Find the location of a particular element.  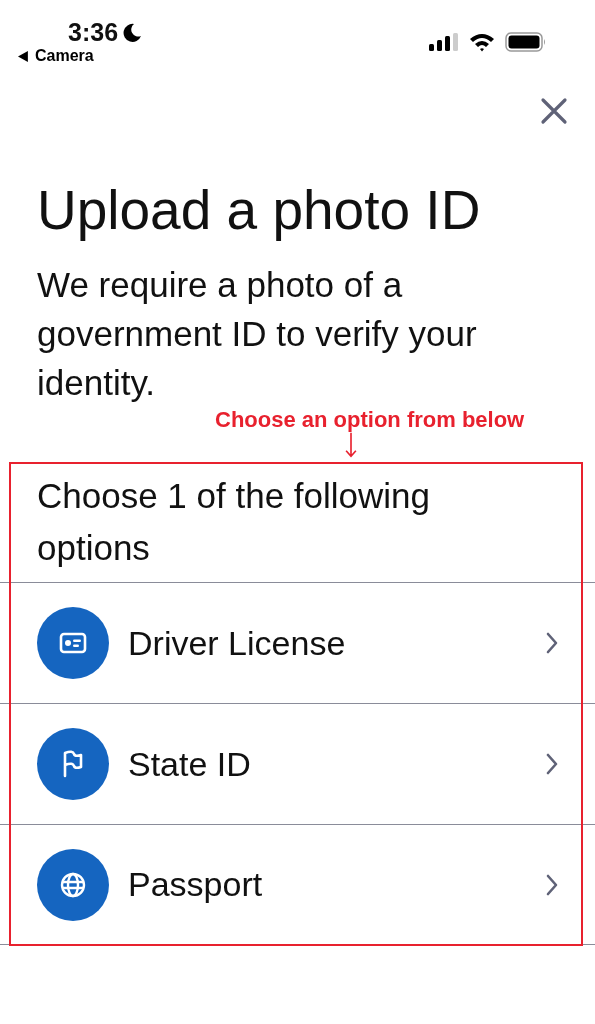

option-row: State ID is located at coordinates (297, 763).